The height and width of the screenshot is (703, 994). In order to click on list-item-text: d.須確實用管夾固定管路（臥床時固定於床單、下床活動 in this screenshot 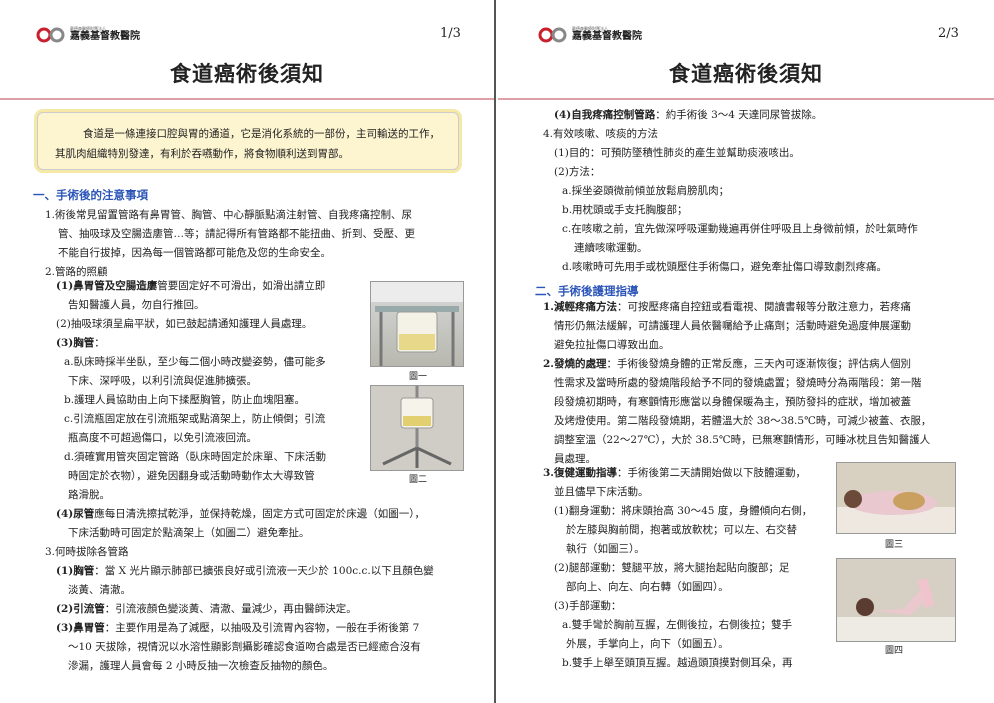, I will do `click(195, 457)`.